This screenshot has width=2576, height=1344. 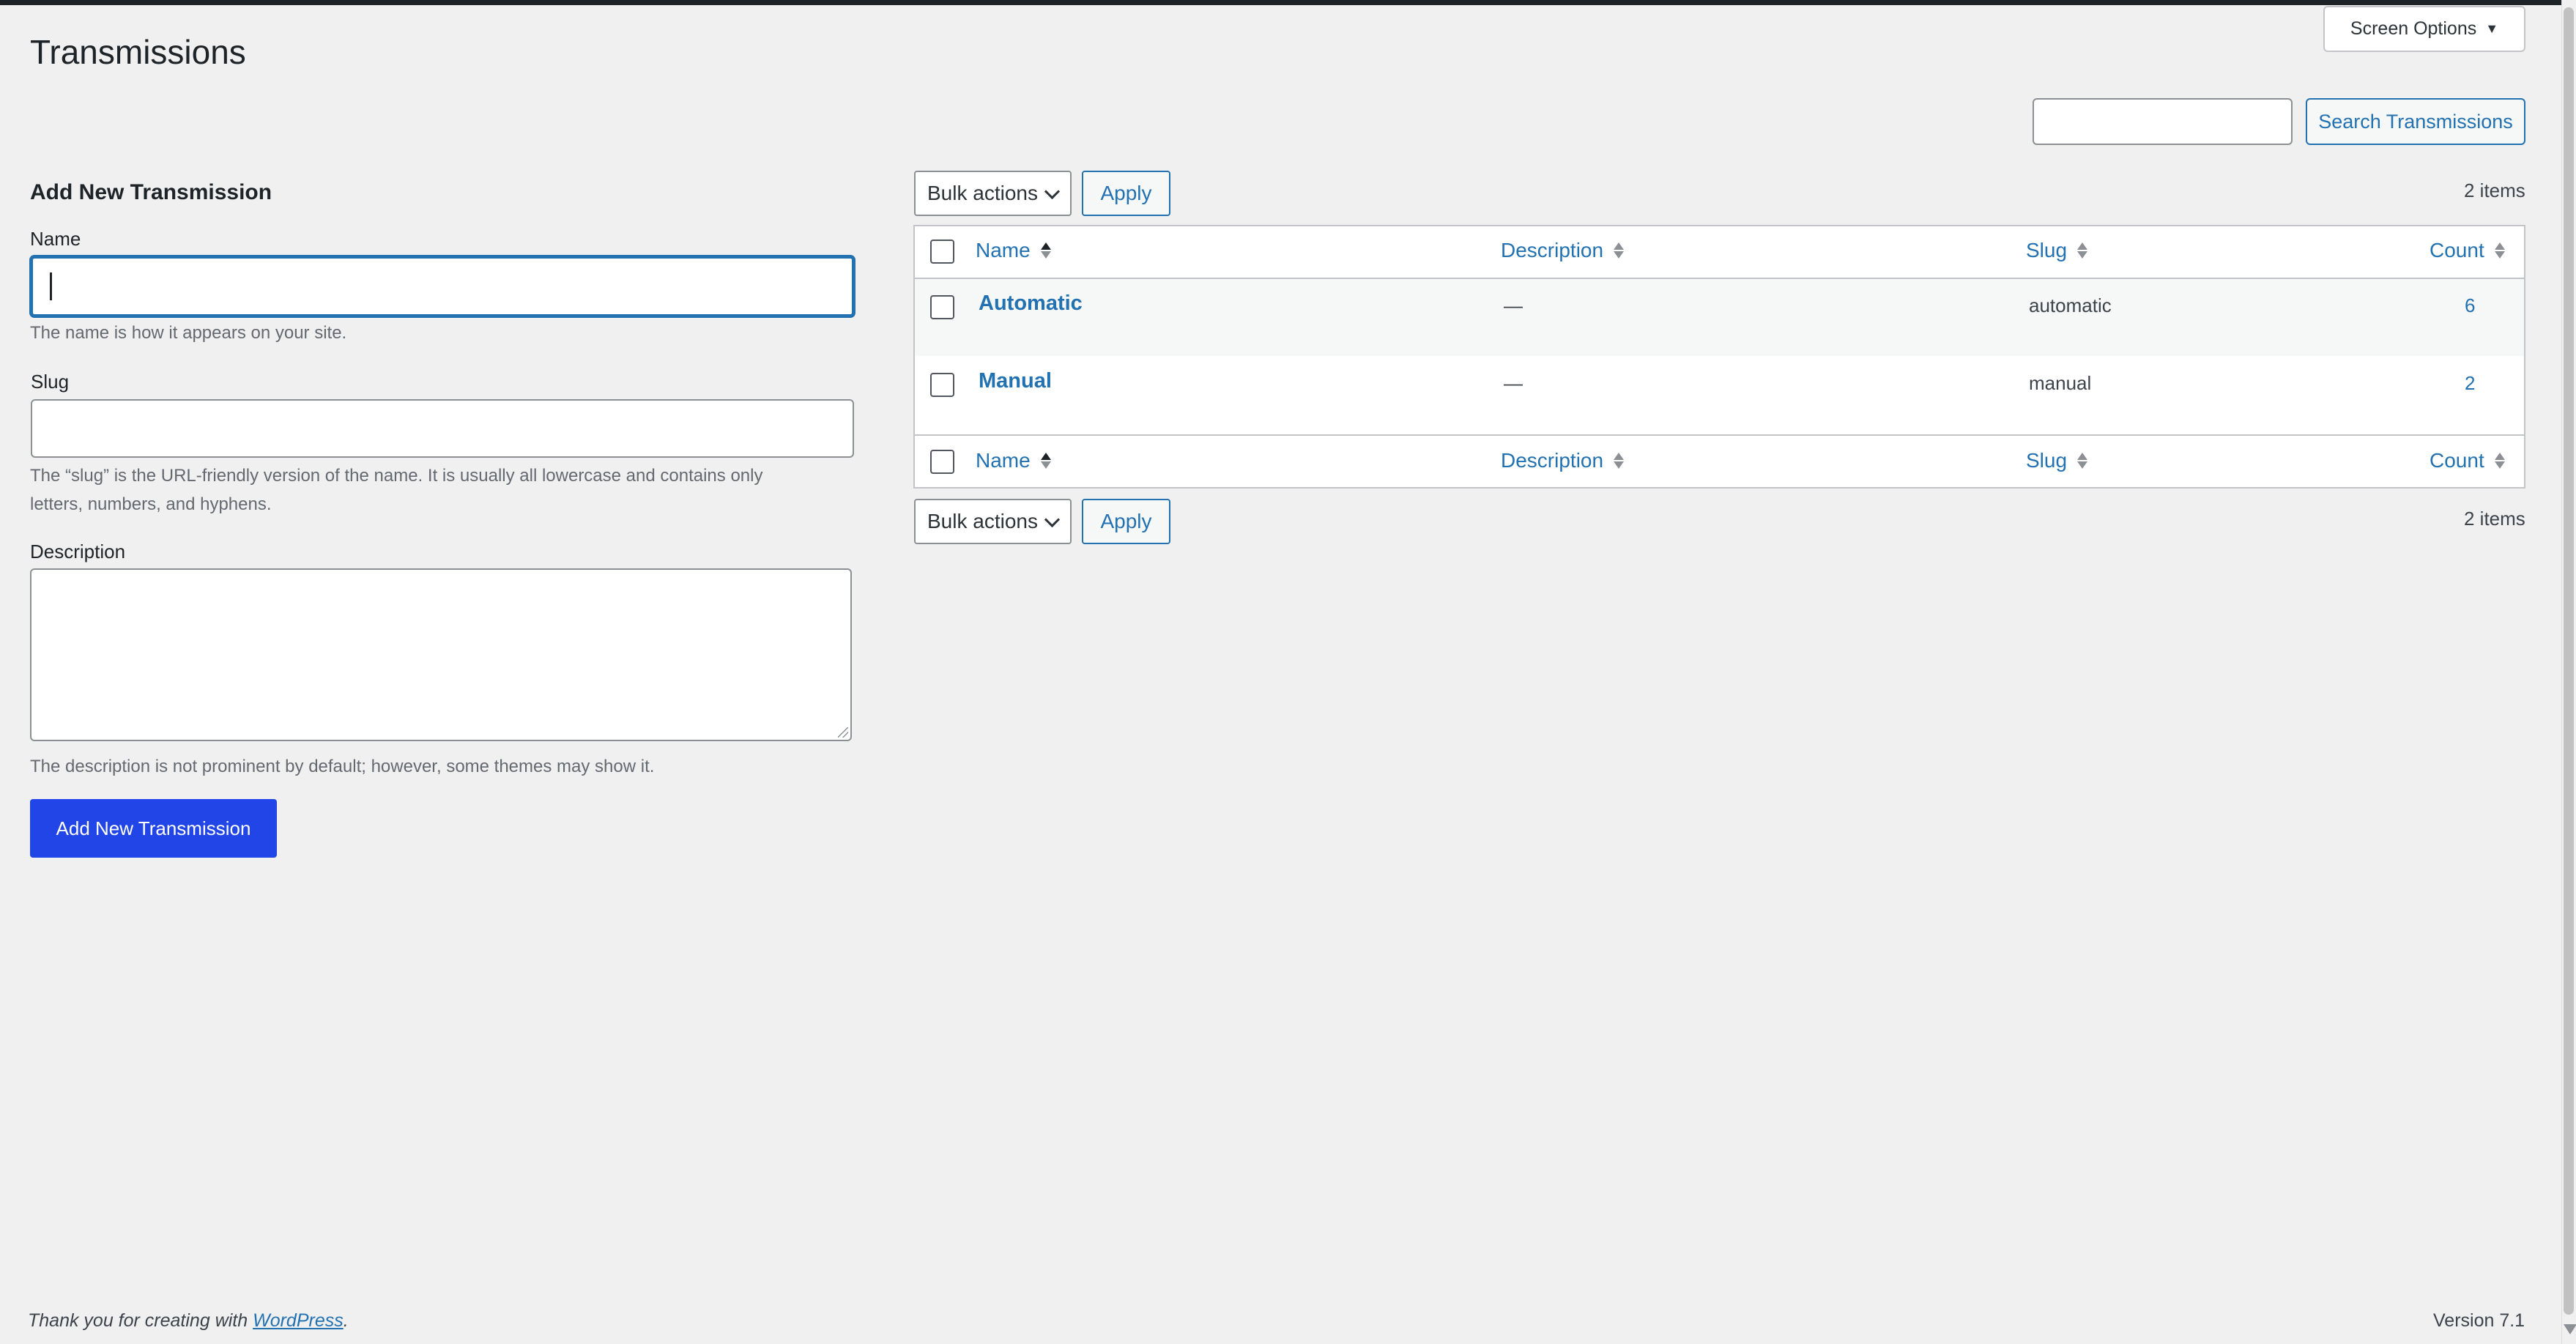 What do you see at coordinates (441, 655) in the screenshot?
I see `description-field` at bounding box center [441, 655].